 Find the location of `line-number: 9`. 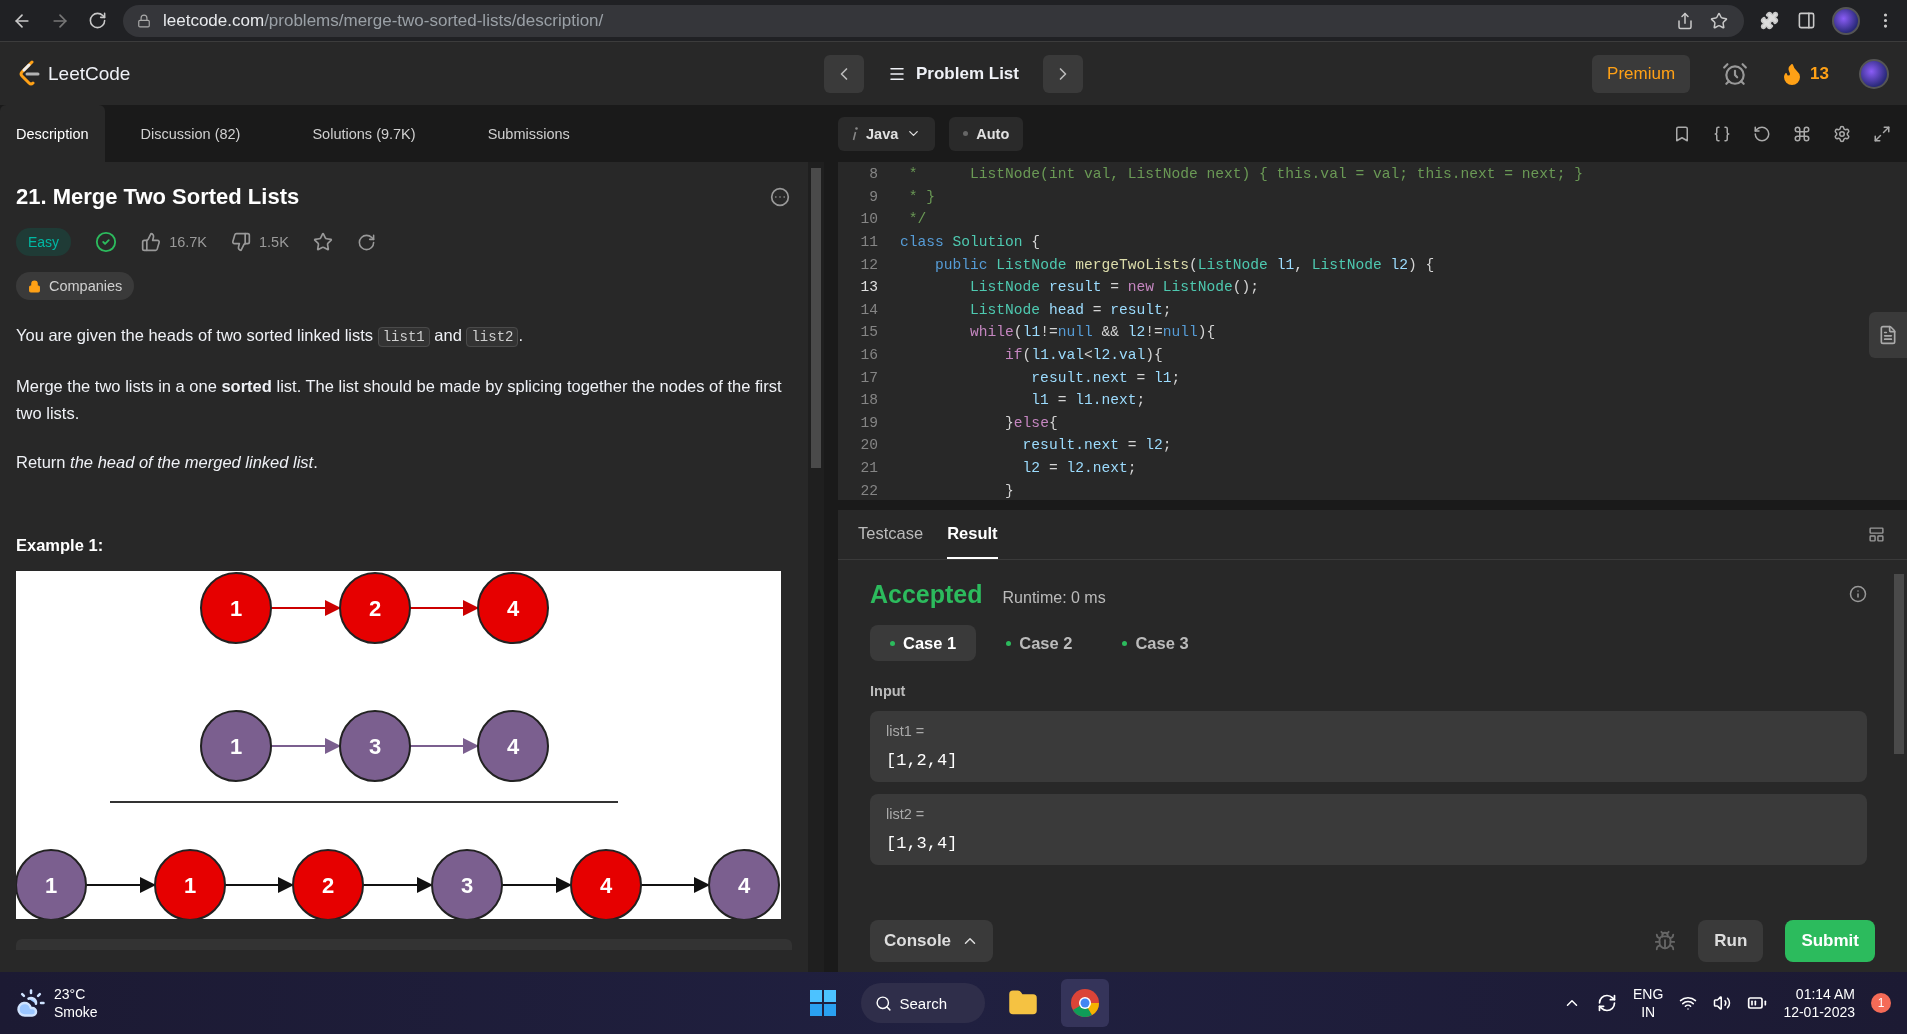

line-number: 9 is located at coordinates (873, 196).